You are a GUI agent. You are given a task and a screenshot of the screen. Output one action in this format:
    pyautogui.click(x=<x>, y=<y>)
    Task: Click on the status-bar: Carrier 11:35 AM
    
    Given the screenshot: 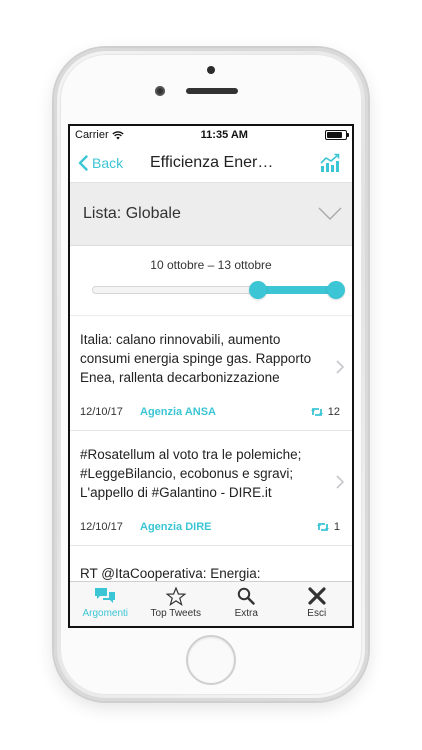 What is the action you would take?
    pyautogui.click(x=211, y=135)
    